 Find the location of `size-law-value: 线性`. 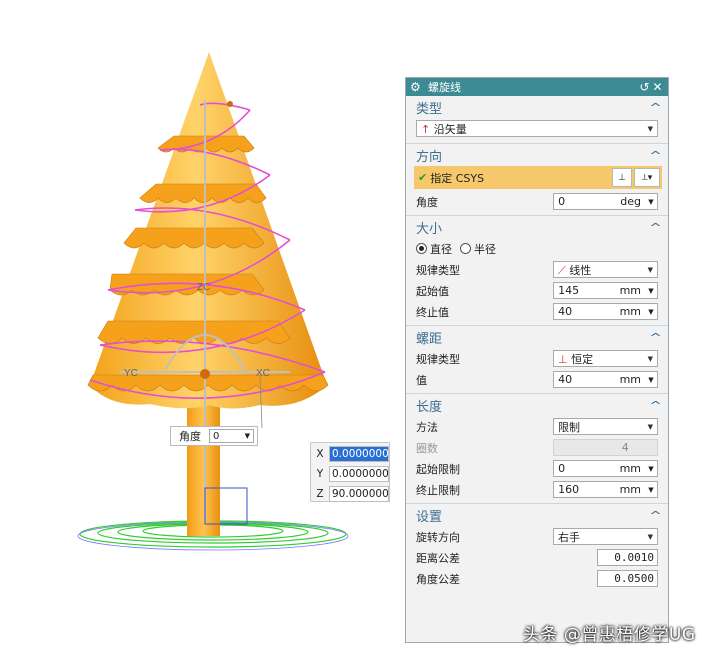

size-law-value: 线性 is located at coordinates (580, 270).